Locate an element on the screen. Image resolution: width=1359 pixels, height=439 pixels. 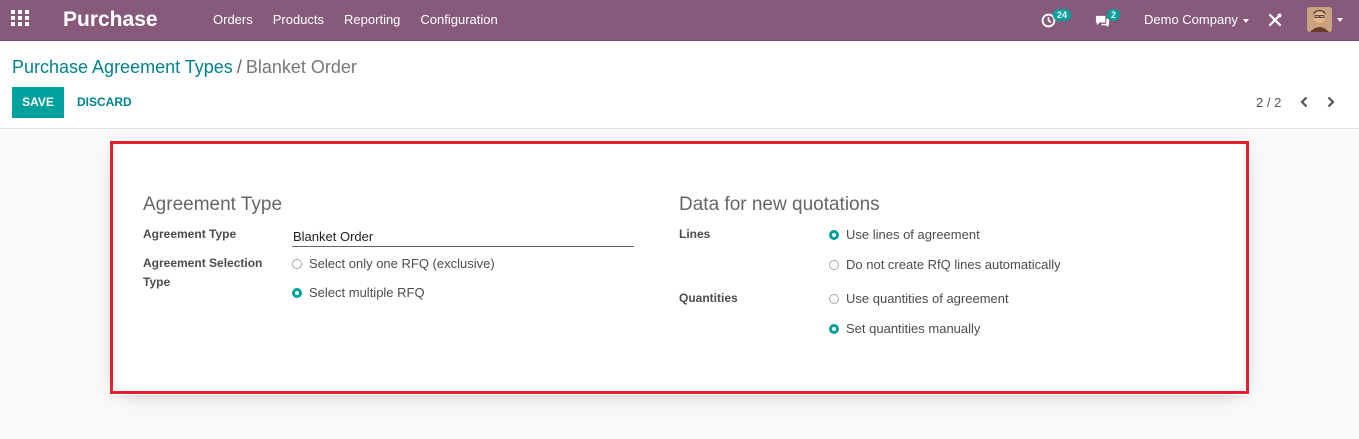
user-photo-icon is located at coordinates (1319, 19).